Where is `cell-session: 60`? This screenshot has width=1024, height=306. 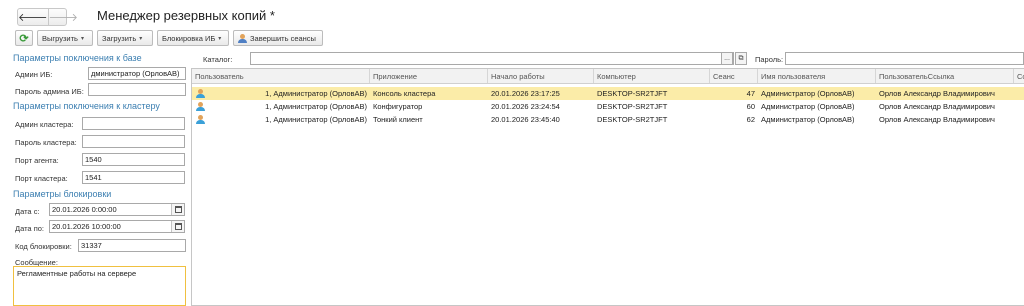
cell-session: 60 is located at coordinates (750, 106).